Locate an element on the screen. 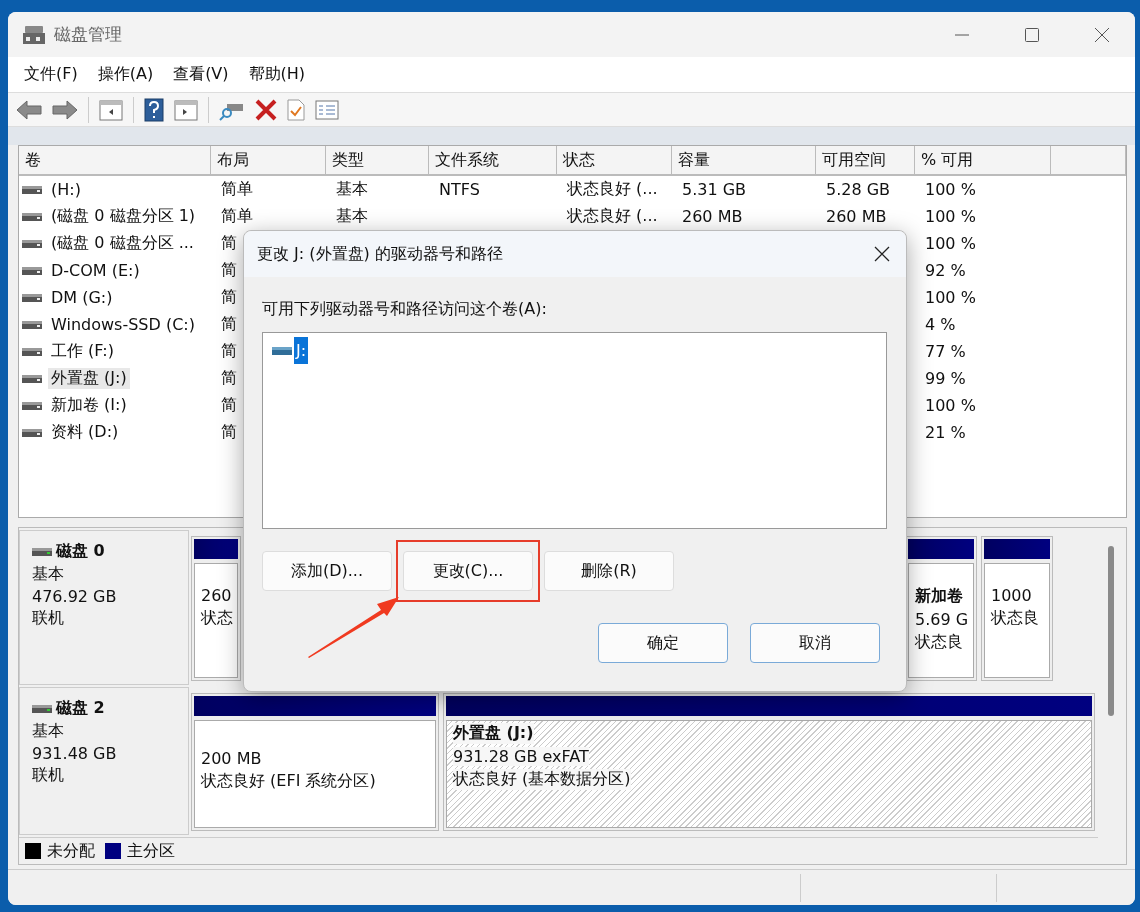 The width and height of the screenshot is (1140, 912). back-arrow-icon is located at coordinates (29, 109).